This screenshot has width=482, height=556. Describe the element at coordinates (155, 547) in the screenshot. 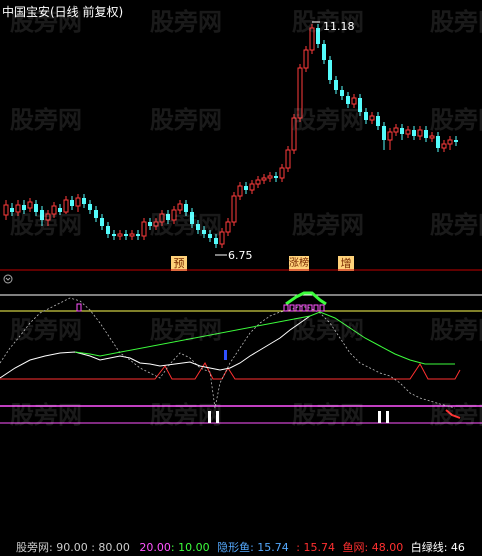

I see `legend-v1: 20.00` at that location.